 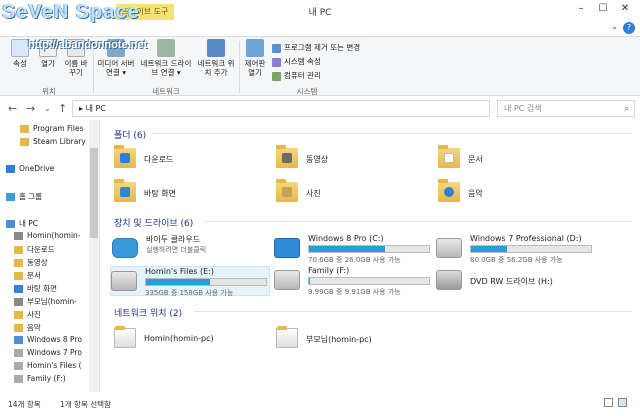 What do you see at coordinates (27, 327) in the screenshot?
I see `nav-item: 음악` at bounding box center [27, 327].